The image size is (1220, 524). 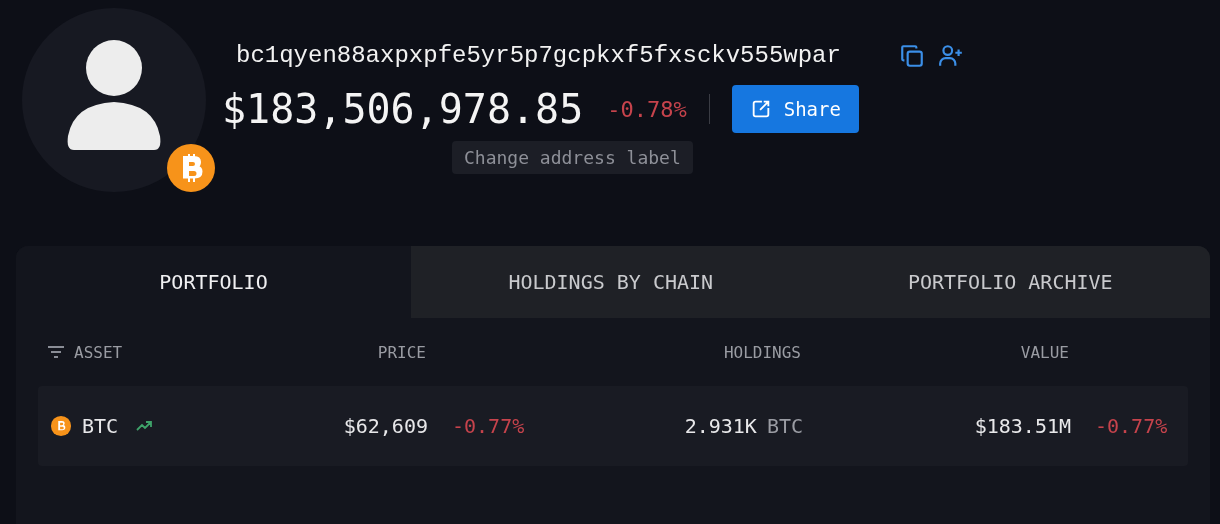 I want to click on filter-icon, so click(x=56, y=352).